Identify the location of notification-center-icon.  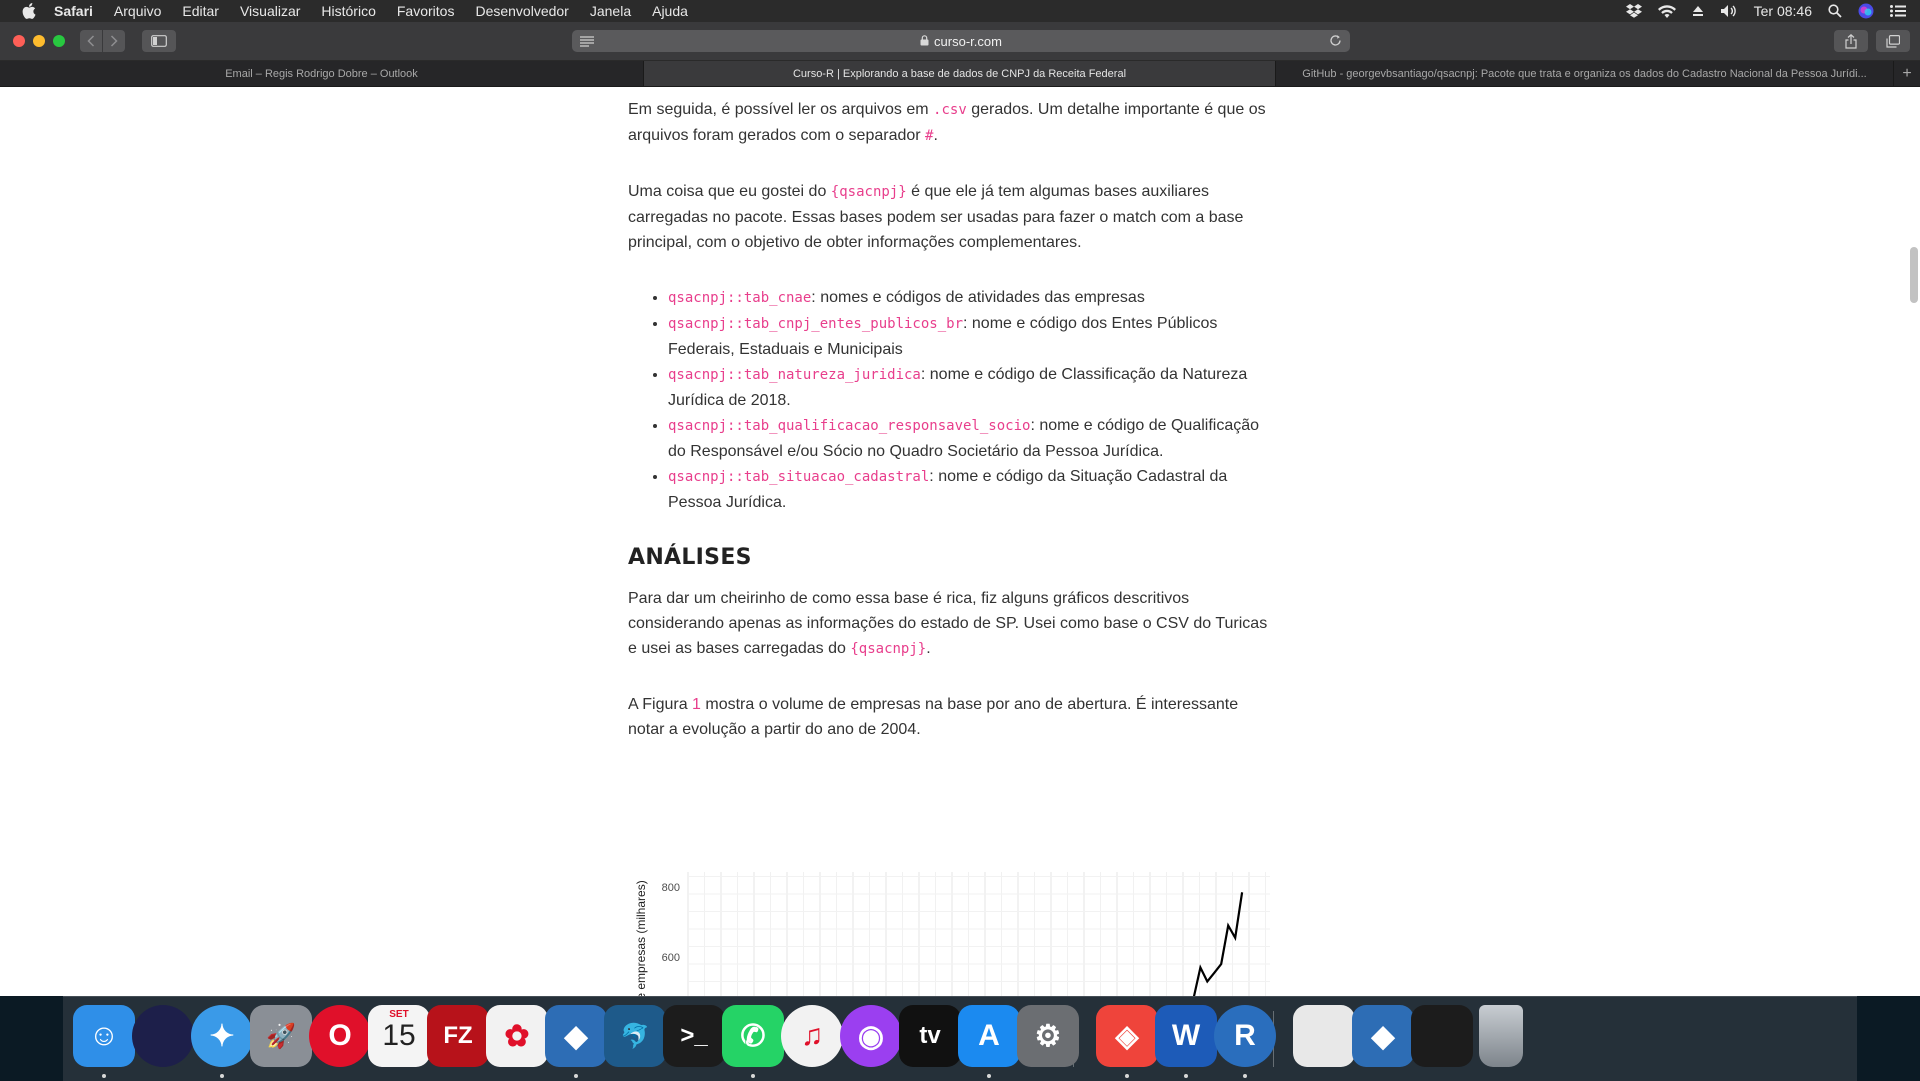
(1898, 11).